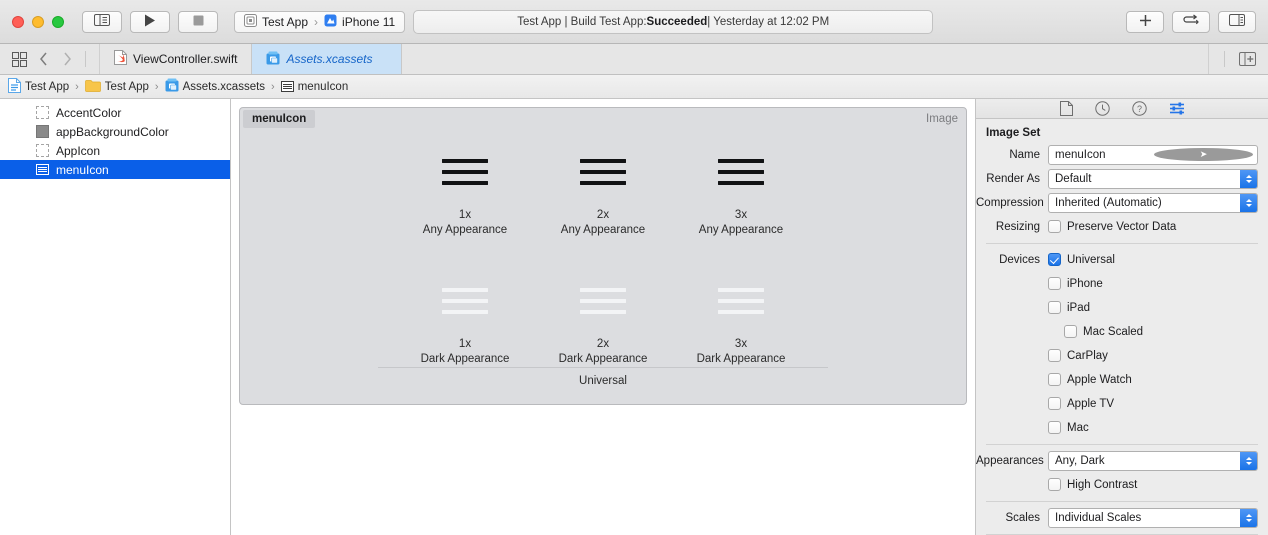 The height and width of the screenshot is (535, 1268). I want to click on color-swatch-empty-icon, so click(42, 150).